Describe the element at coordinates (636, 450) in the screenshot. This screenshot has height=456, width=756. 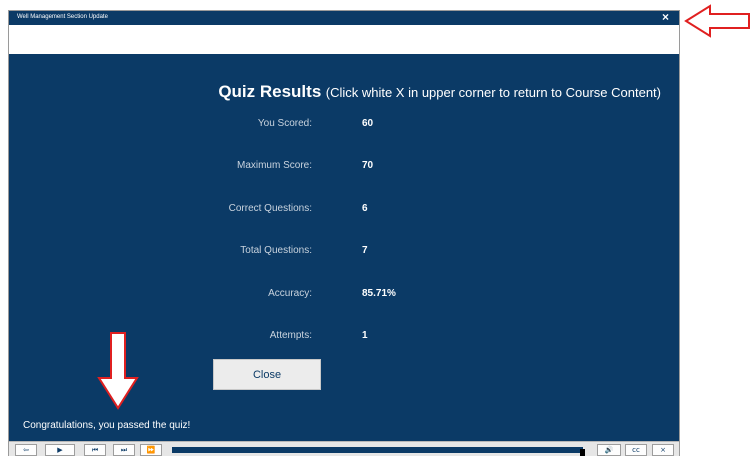
I see `closed-captions-button: cc` at that location.